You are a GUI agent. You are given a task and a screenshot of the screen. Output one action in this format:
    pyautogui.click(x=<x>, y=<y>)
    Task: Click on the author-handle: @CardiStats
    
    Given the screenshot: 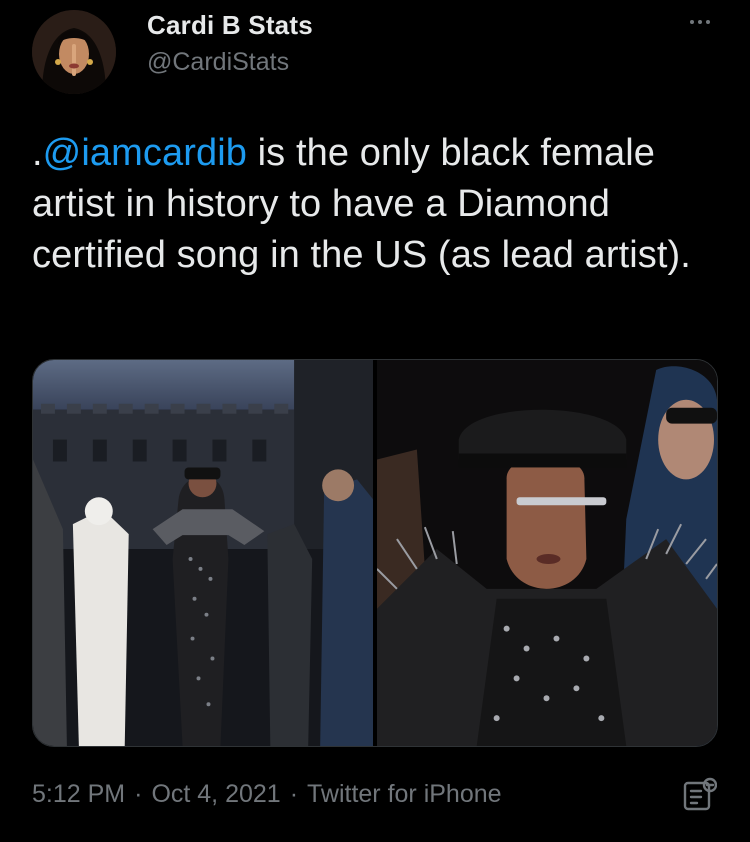 What is the action you would take?
    pyautogui.click(x=218, y=62)
    